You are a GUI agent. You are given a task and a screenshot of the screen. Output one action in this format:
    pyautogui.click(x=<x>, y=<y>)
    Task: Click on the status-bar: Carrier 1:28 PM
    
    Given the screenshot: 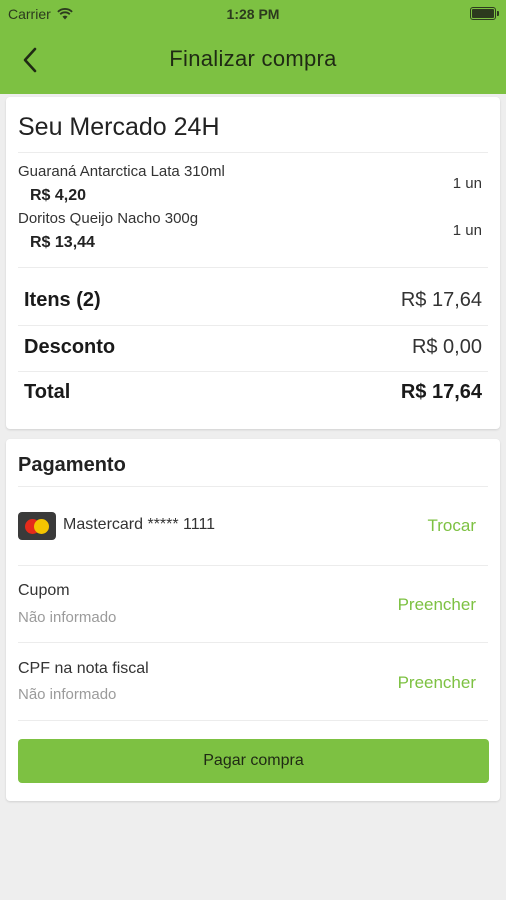 What is the action you would take?
    pyautogui.click(x=253, y=14)
    